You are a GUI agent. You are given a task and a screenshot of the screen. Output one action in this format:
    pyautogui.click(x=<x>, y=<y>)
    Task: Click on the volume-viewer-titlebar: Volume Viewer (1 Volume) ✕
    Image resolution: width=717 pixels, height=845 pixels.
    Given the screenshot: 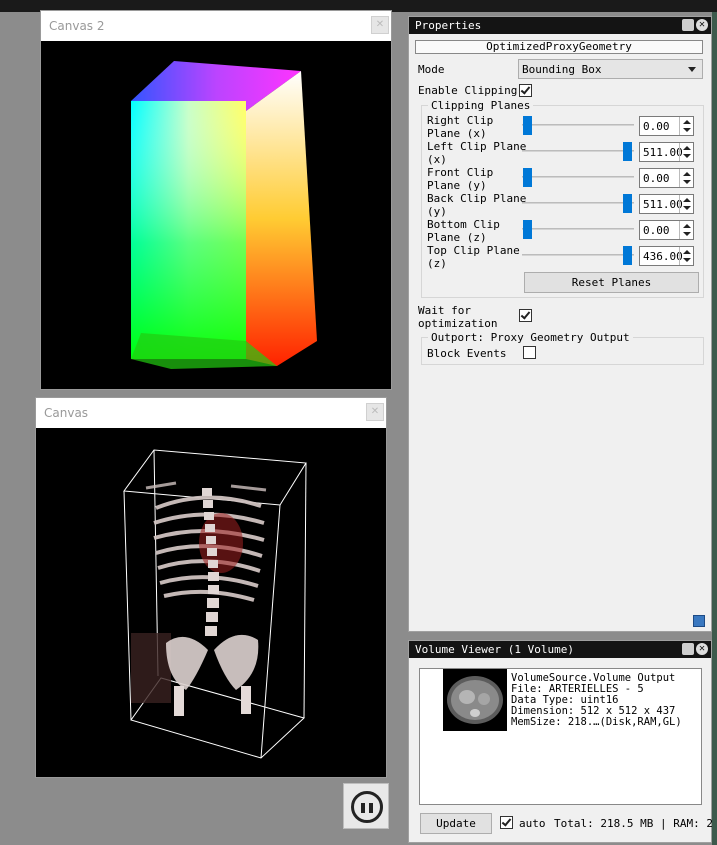 What is the action you would take?
    pyautogui.click(x=560, y=649)
    